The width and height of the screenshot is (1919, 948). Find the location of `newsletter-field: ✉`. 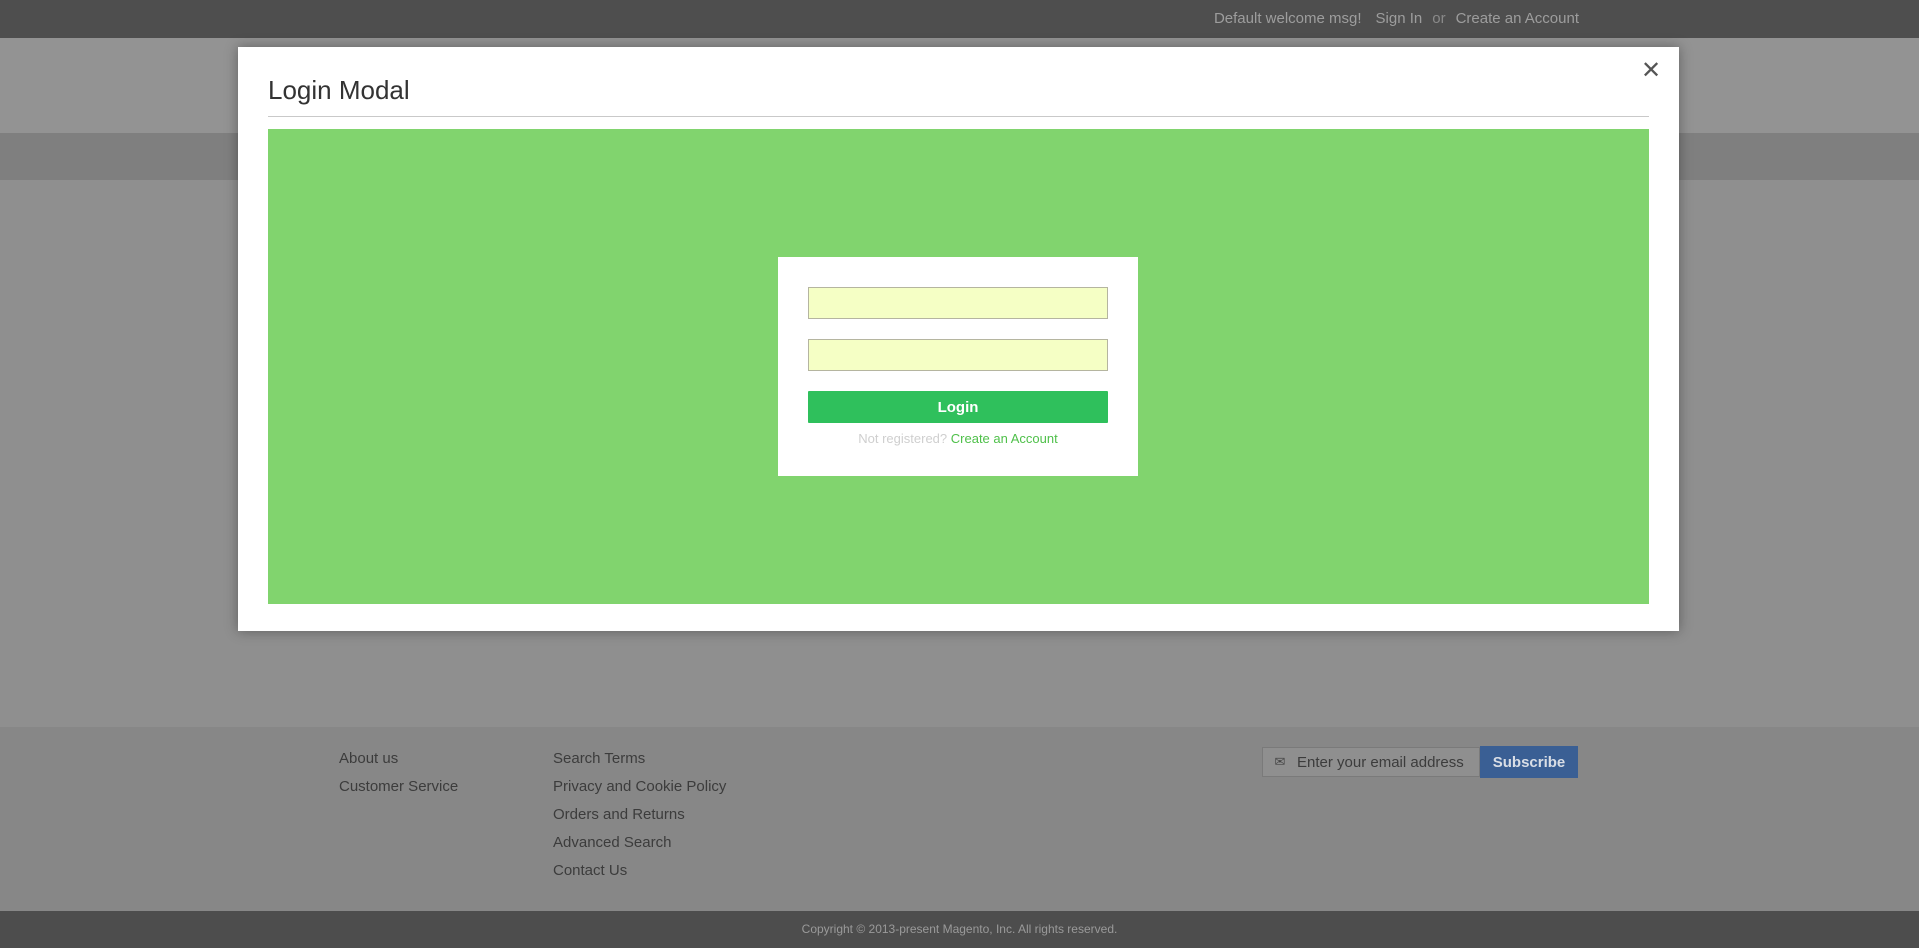

newsletter-field: ✉ is located at coordinates (1371, 762).